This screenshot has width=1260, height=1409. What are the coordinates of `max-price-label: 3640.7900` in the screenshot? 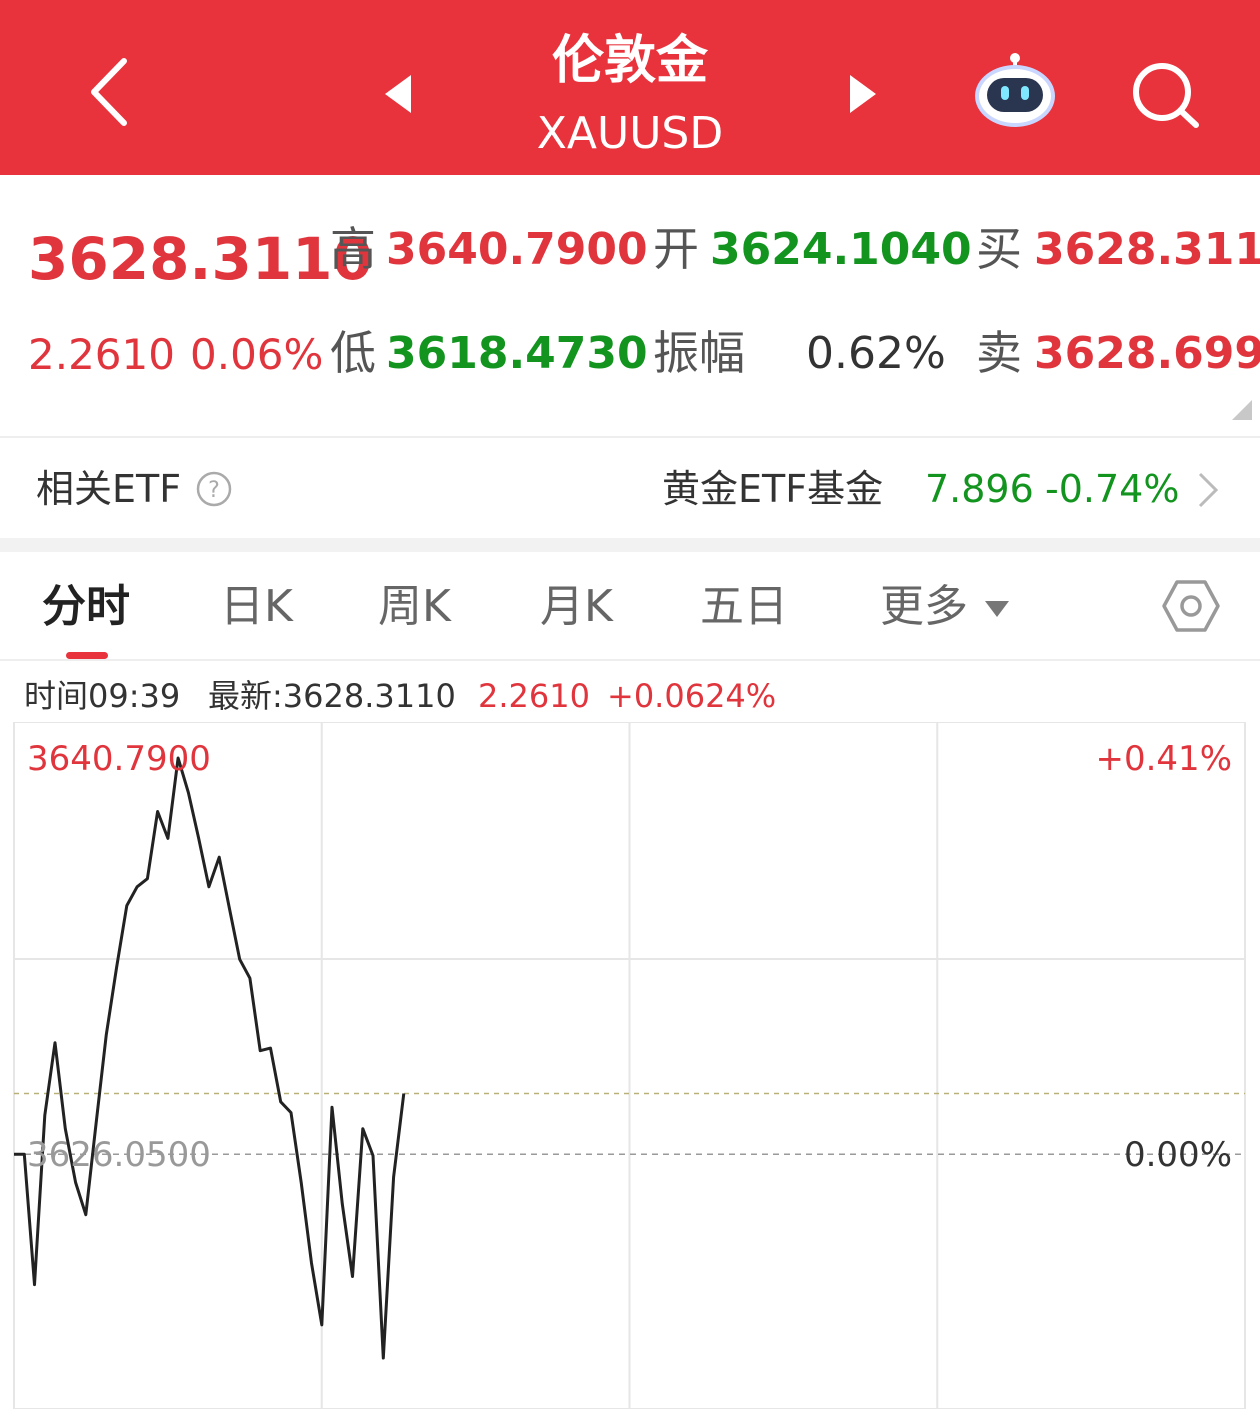 It's located at (119, 759).